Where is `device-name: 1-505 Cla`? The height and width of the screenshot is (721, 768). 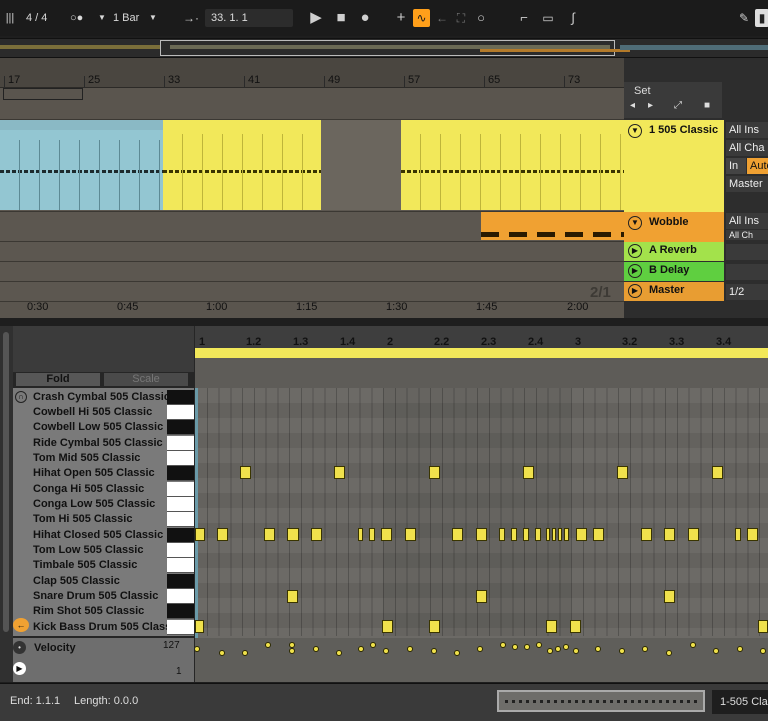
device-name: 1-505 Cla is located at coordinates (740, 702).